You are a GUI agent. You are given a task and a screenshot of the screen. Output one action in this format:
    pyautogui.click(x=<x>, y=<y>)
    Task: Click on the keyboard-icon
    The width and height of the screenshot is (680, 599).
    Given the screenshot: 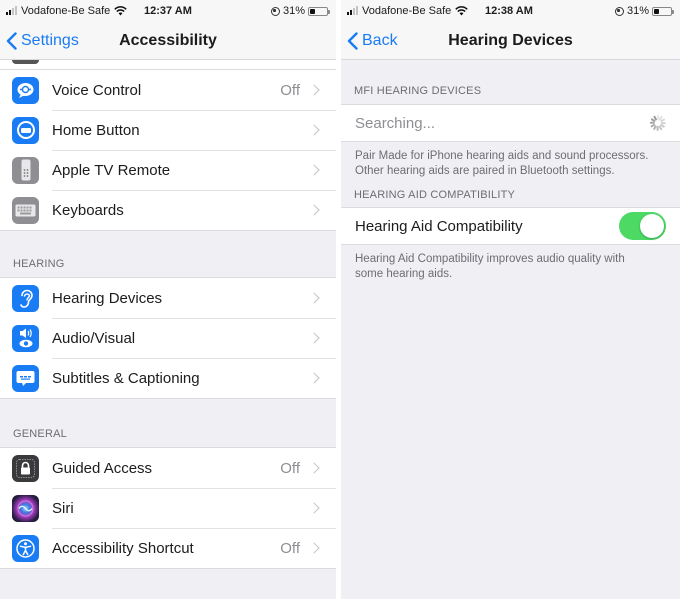 What is the action you would take?
    pyautogui.click(x=25, y=210)
    